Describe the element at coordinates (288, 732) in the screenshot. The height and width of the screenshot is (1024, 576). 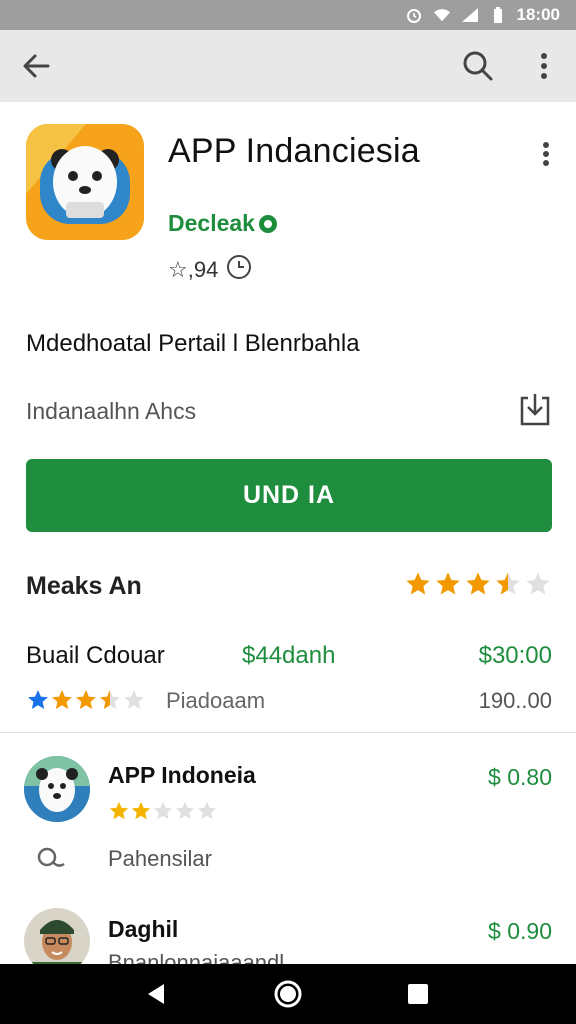
I see `divider` at that location.